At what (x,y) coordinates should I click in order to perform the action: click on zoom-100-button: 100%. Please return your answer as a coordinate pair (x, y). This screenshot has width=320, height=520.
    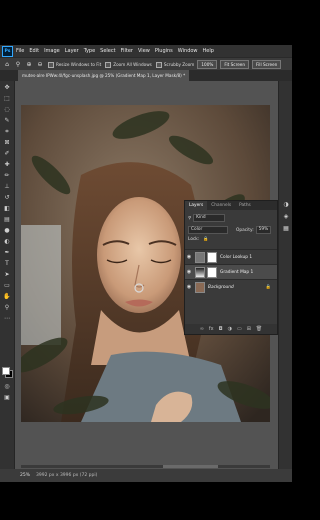
    Looking at the image, I should click on (207, 64).